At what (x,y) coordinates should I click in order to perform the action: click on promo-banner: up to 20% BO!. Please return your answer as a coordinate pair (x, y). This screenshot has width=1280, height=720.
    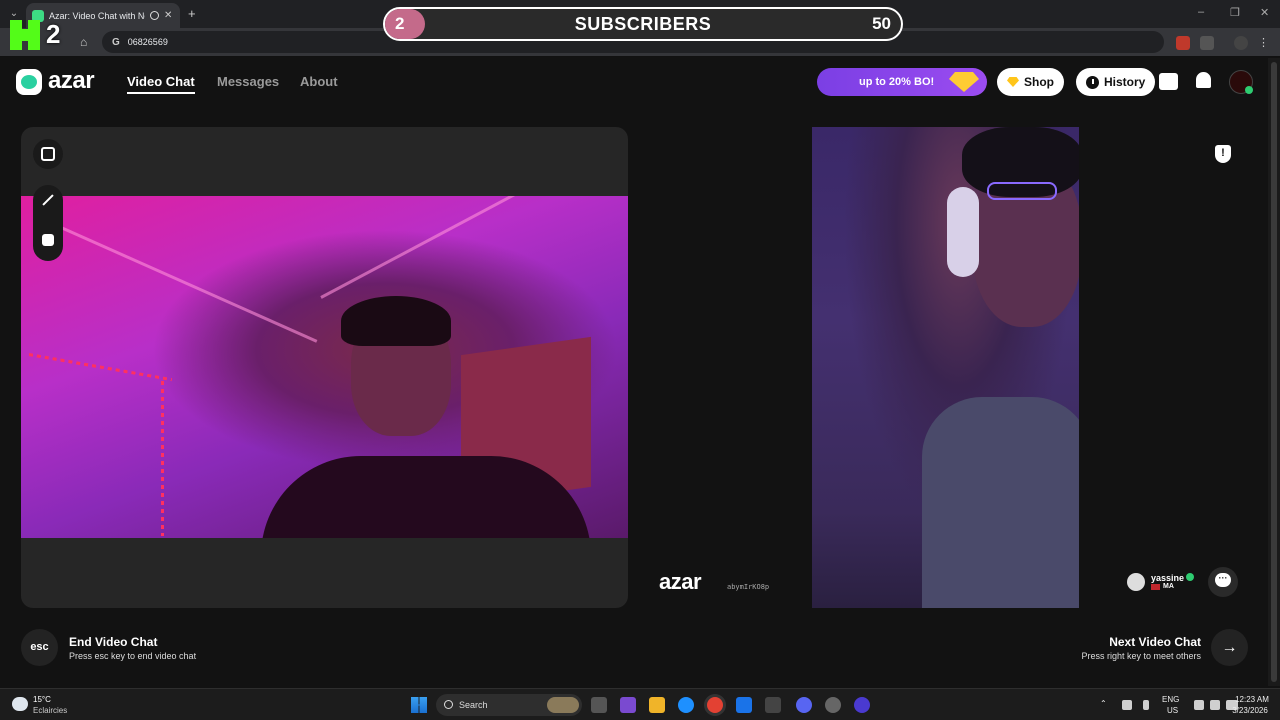
    Looking at the image, I should click on (902, 82).